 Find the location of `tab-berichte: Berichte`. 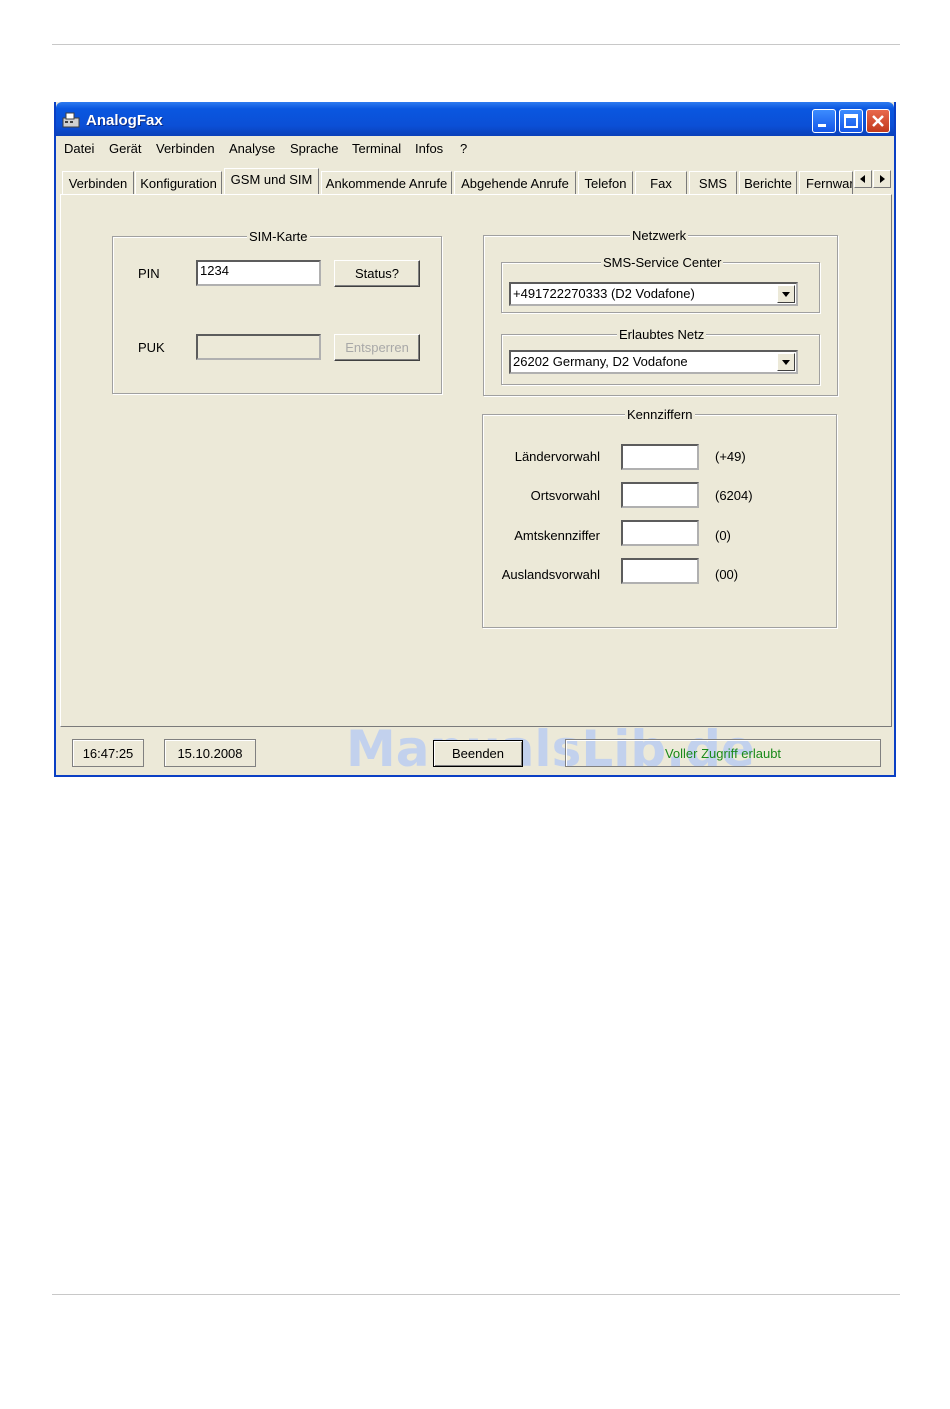

tab-berichte: Berichte is located at coordinates (768, 182).